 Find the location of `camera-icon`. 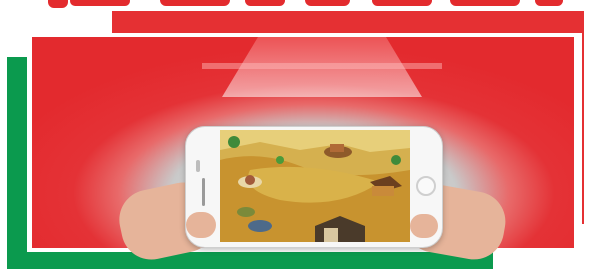

camera-icon is located at coordinates (198, 166).